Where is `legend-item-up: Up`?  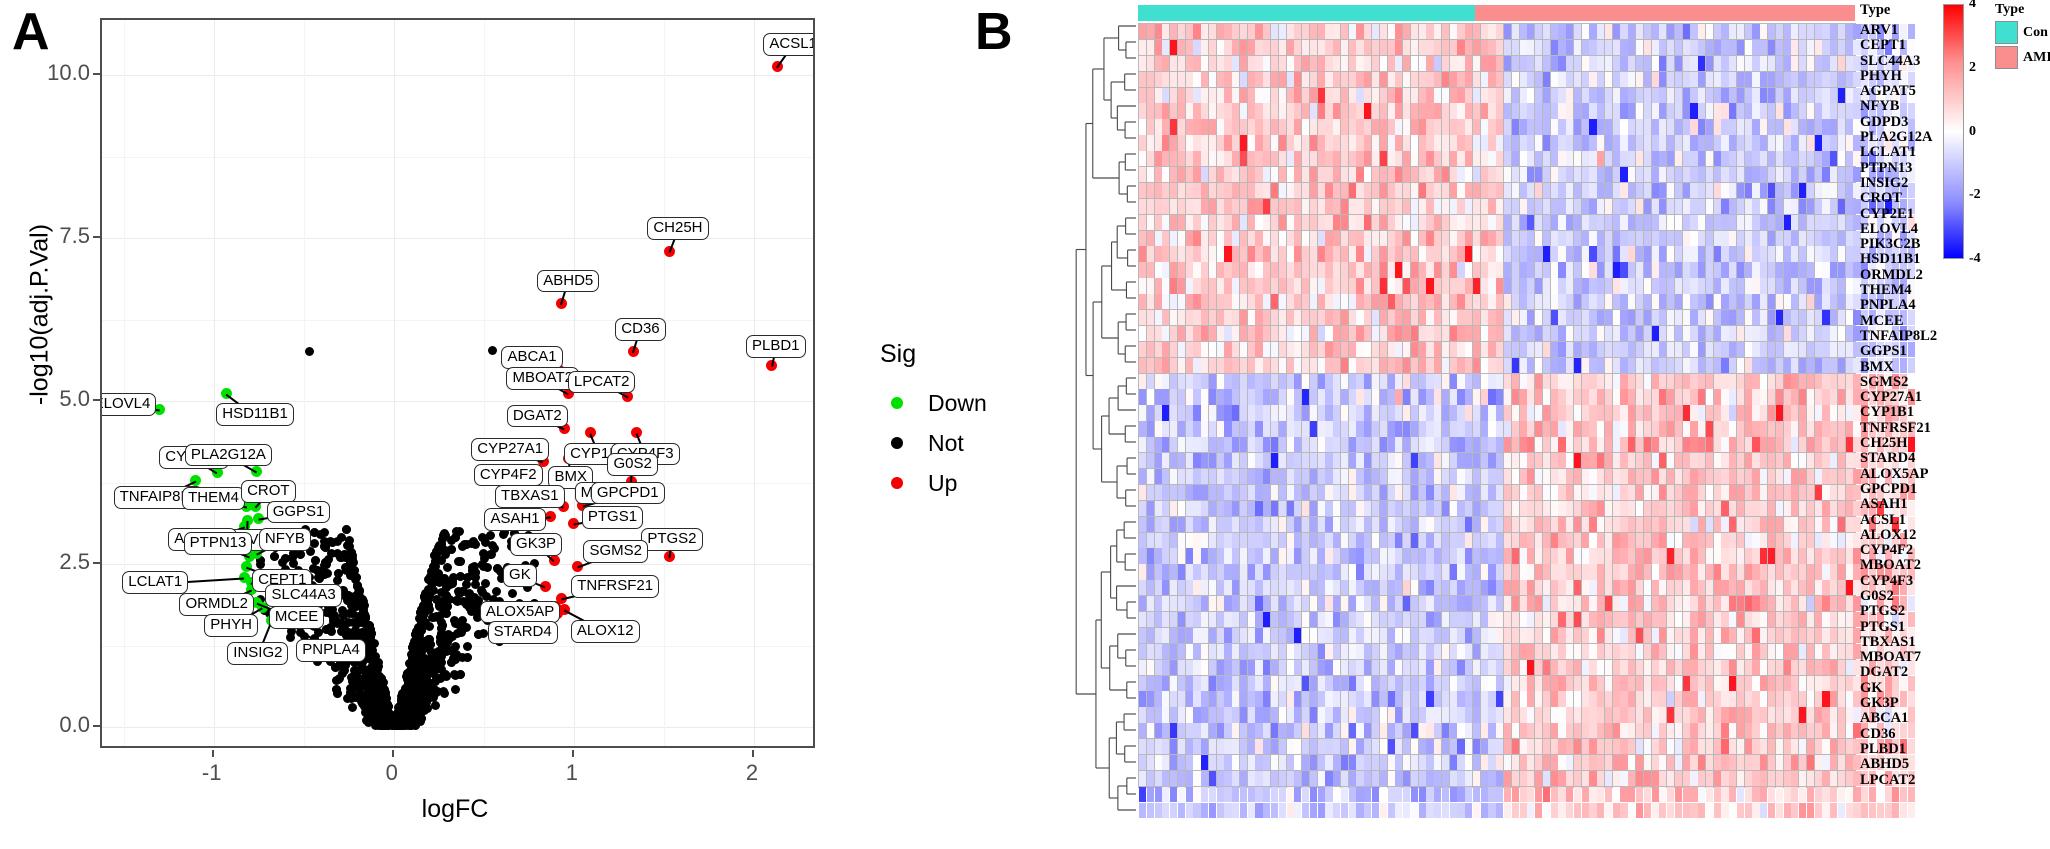 legend-item-up: Up is located at coordinates (940, 483).